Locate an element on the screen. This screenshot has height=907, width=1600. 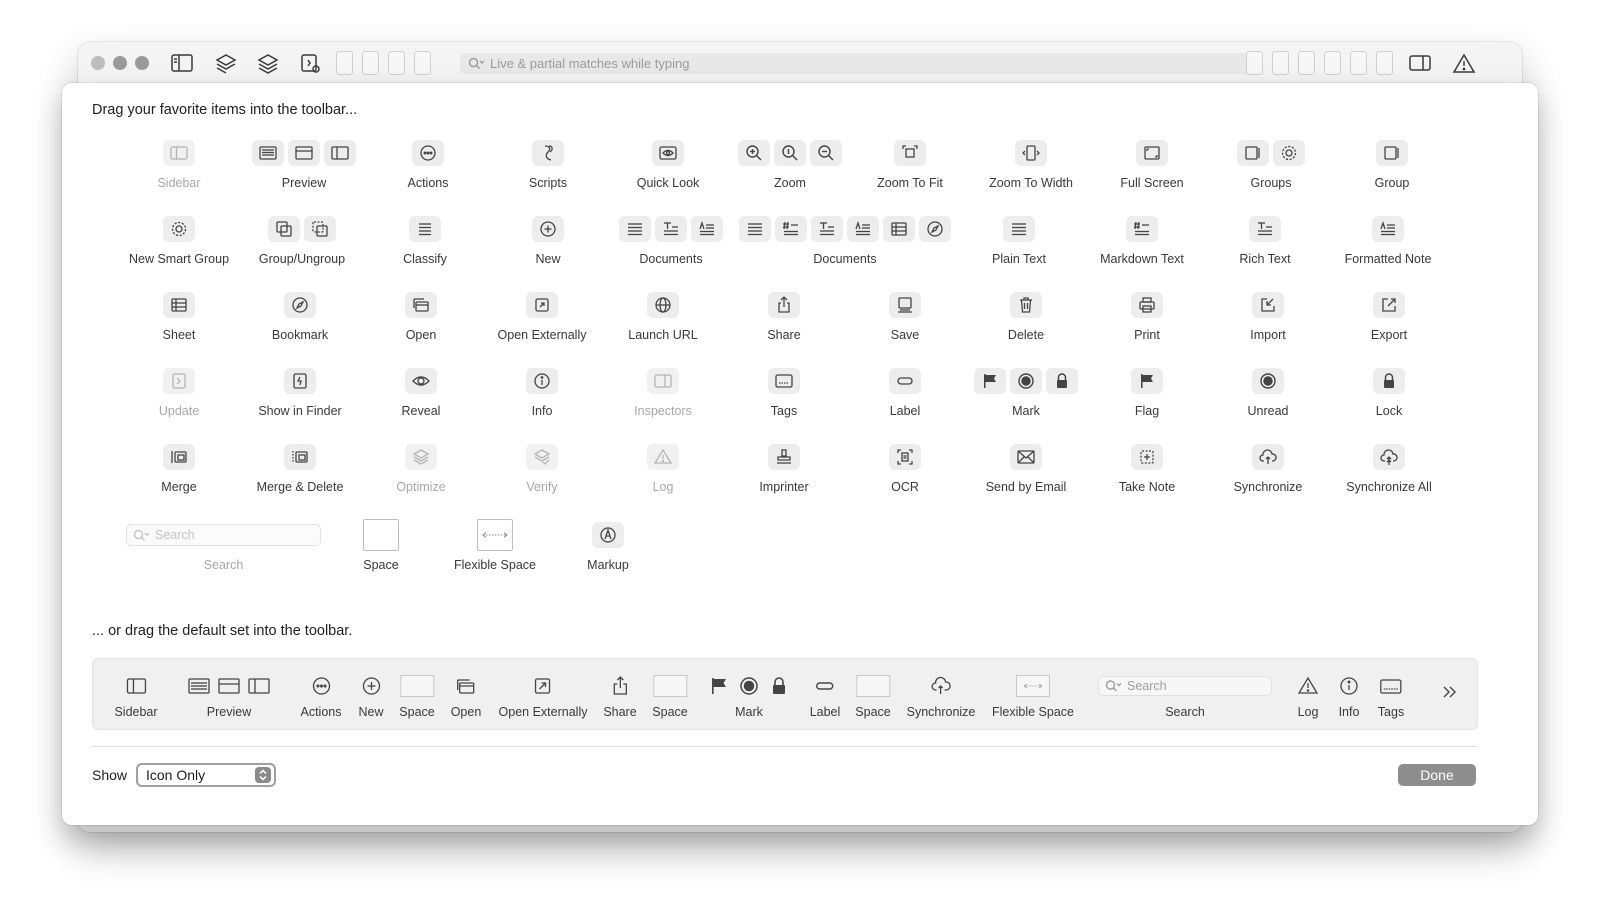
item-sheet: Sheet is located at coordinates (179, 316).